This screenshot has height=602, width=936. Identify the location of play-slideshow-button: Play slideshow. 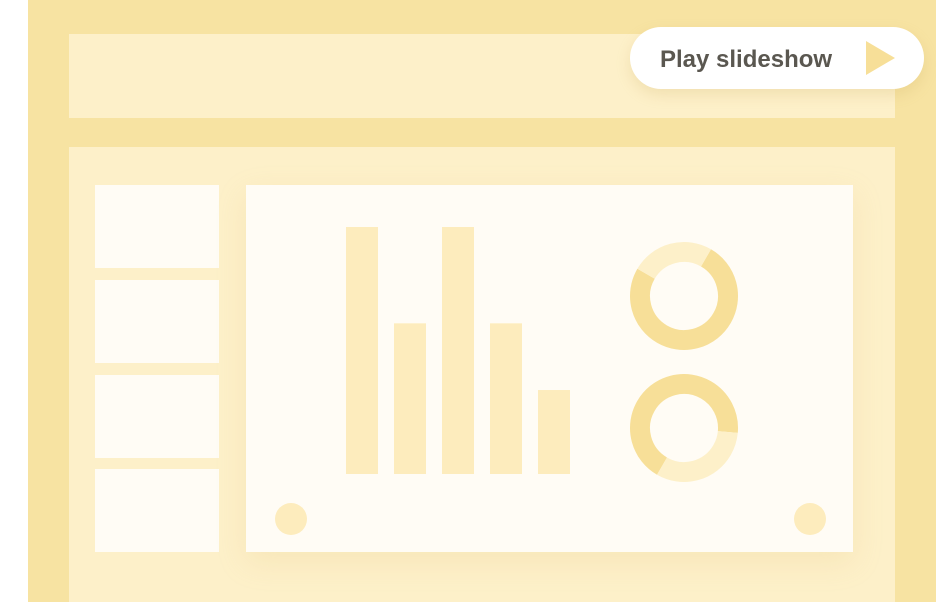
(777, 58).